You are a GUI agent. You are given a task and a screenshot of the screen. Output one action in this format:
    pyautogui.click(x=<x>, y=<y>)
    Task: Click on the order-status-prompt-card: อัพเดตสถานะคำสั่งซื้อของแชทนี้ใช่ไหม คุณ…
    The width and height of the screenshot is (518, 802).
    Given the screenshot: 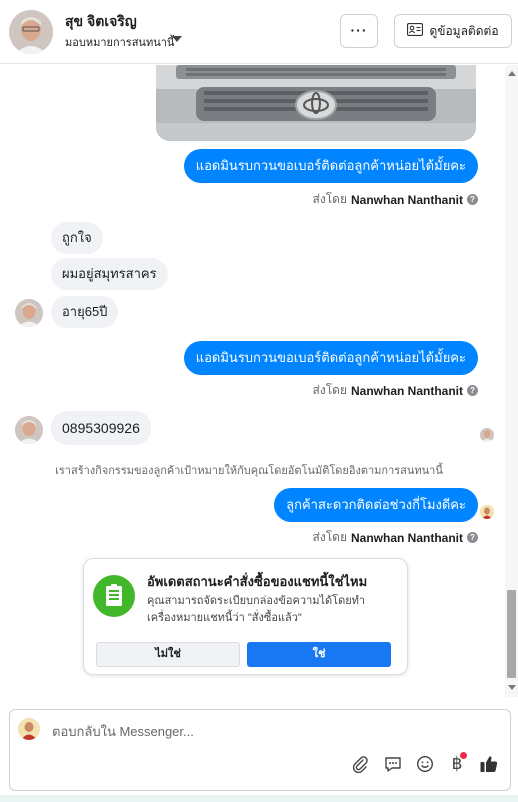 What is the action you would take?
    pyautogui.click(x=245, y=616)
    